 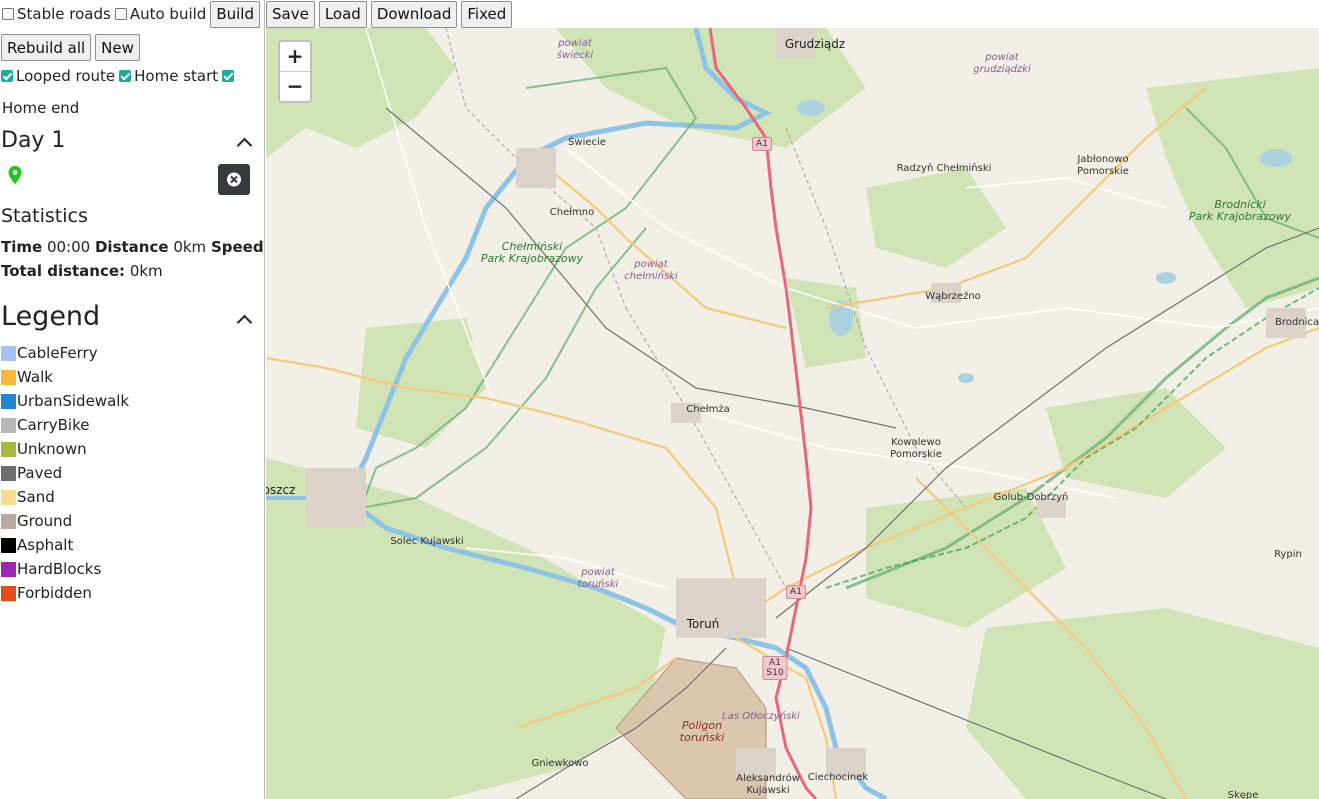 What do you see at coordinates (35, 377) in the screenshot?
I see `legend-label: Walk` at bounding box center [35, 377].